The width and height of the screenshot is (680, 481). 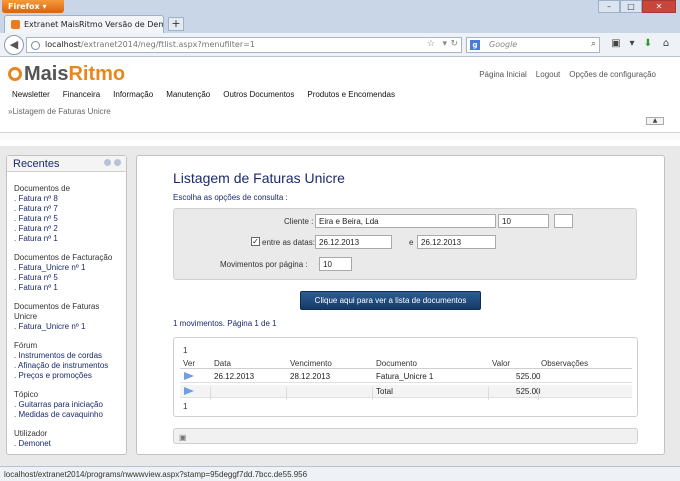 I want to click on sidebar-group-title: Tópico, so click(x=26, y=394).